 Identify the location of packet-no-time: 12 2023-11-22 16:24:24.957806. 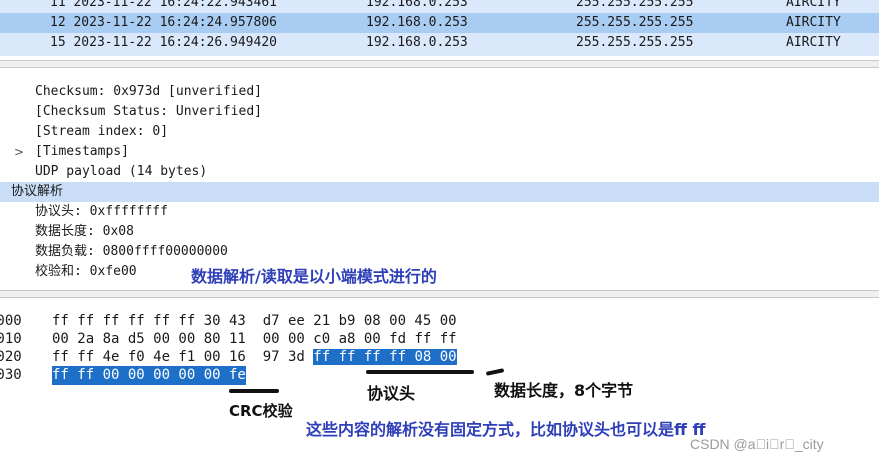
(163, 22).